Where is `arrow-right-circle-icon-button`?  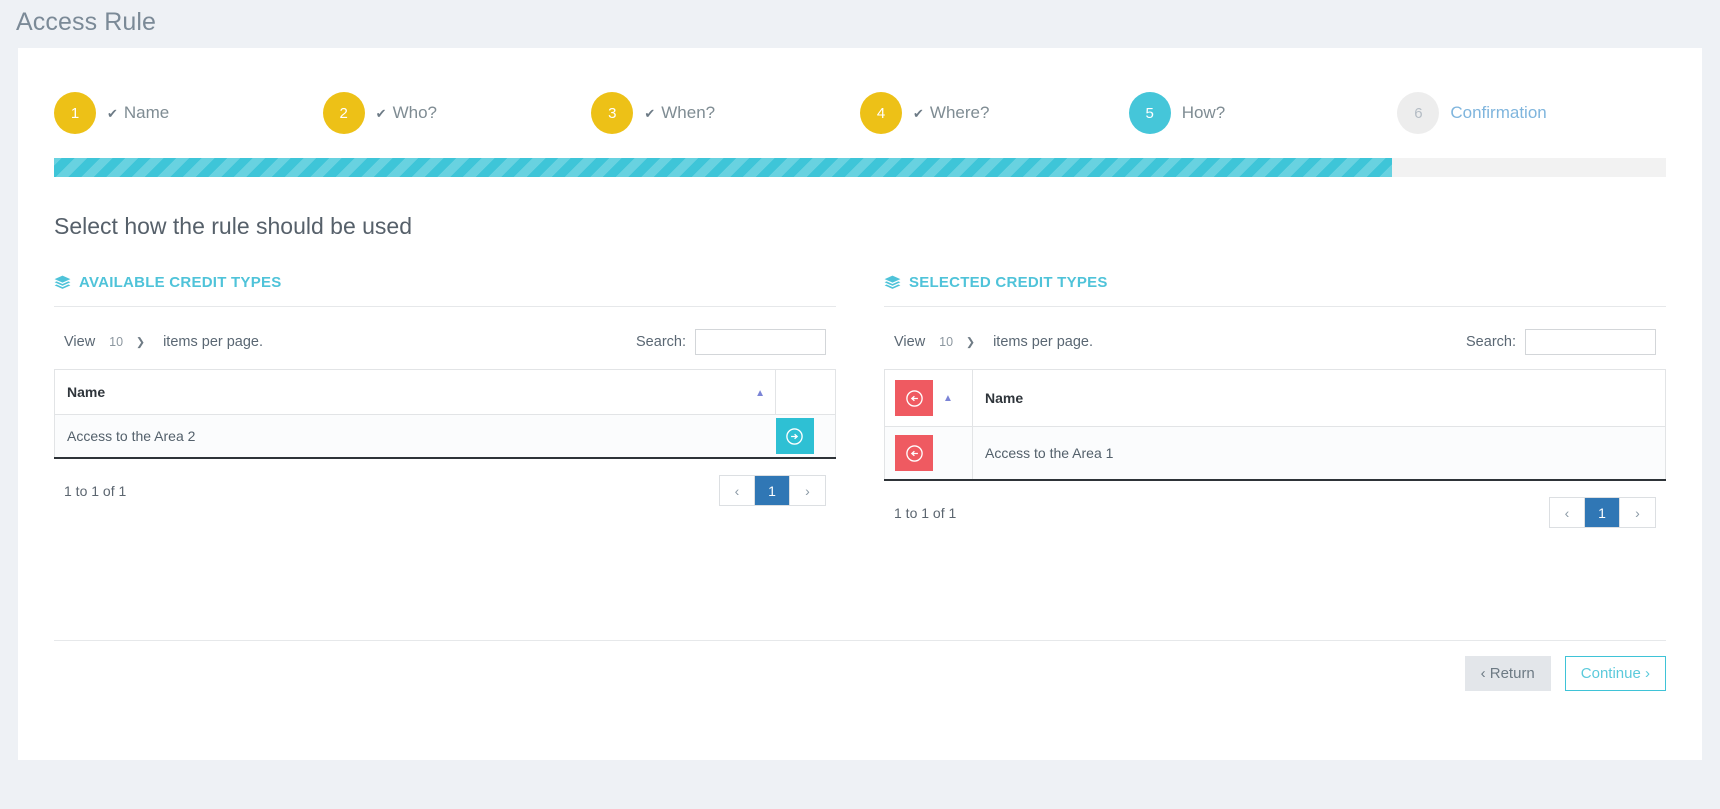
arrow-right-circle-icon-button is located at coordinates (794, 436).